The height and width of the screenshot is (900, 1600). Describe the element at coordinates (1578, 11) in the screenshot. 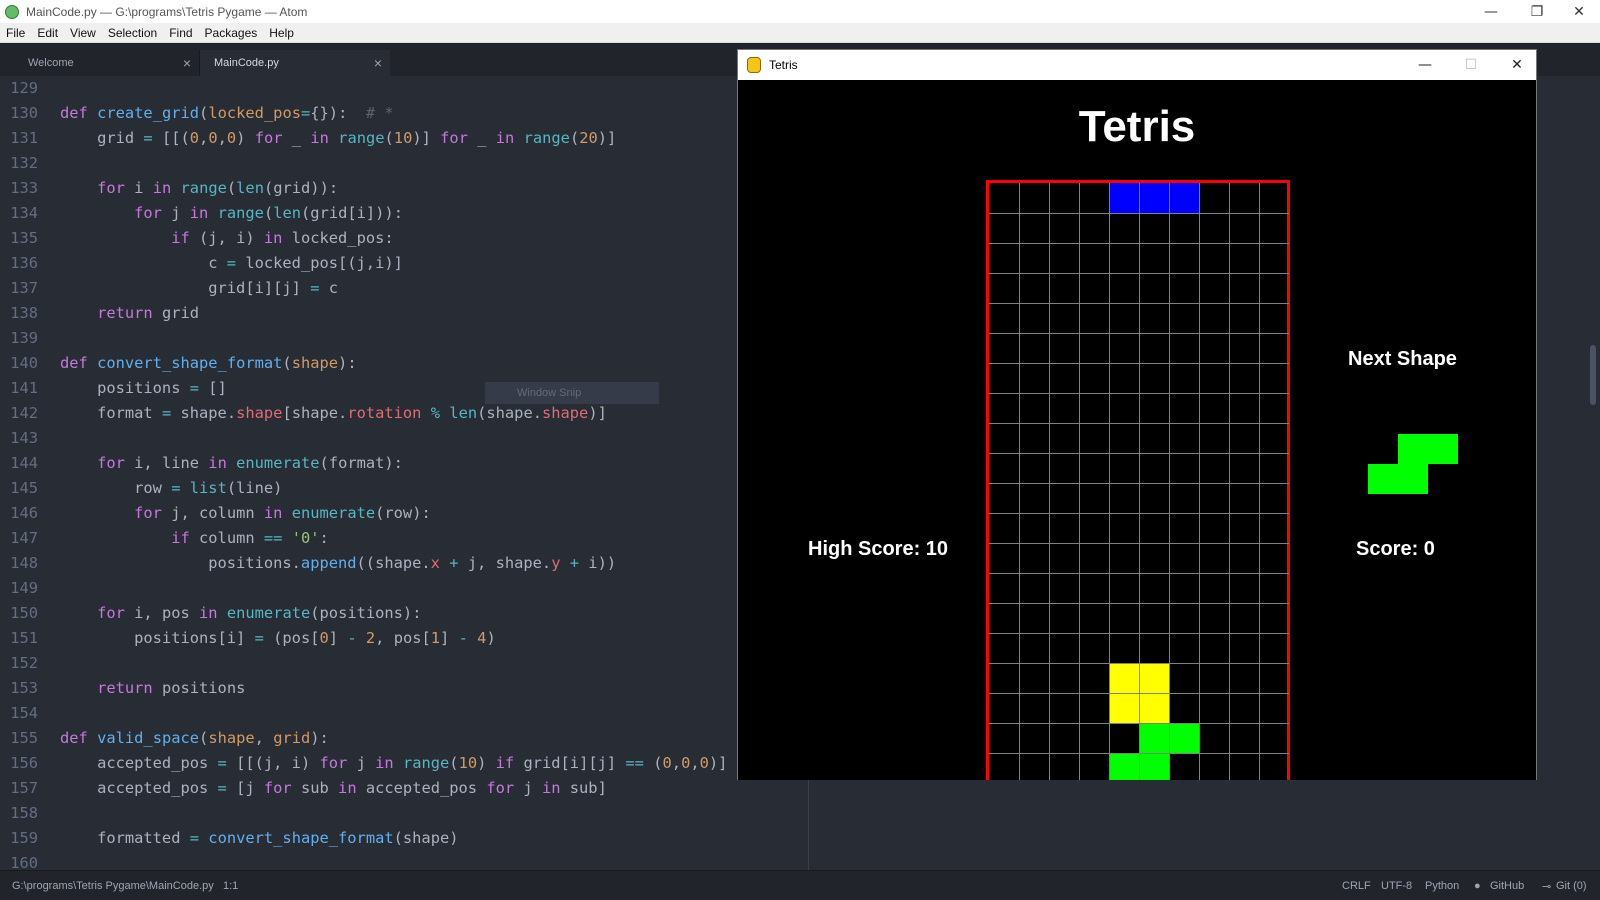

I see `close-button: ✕` at that location.